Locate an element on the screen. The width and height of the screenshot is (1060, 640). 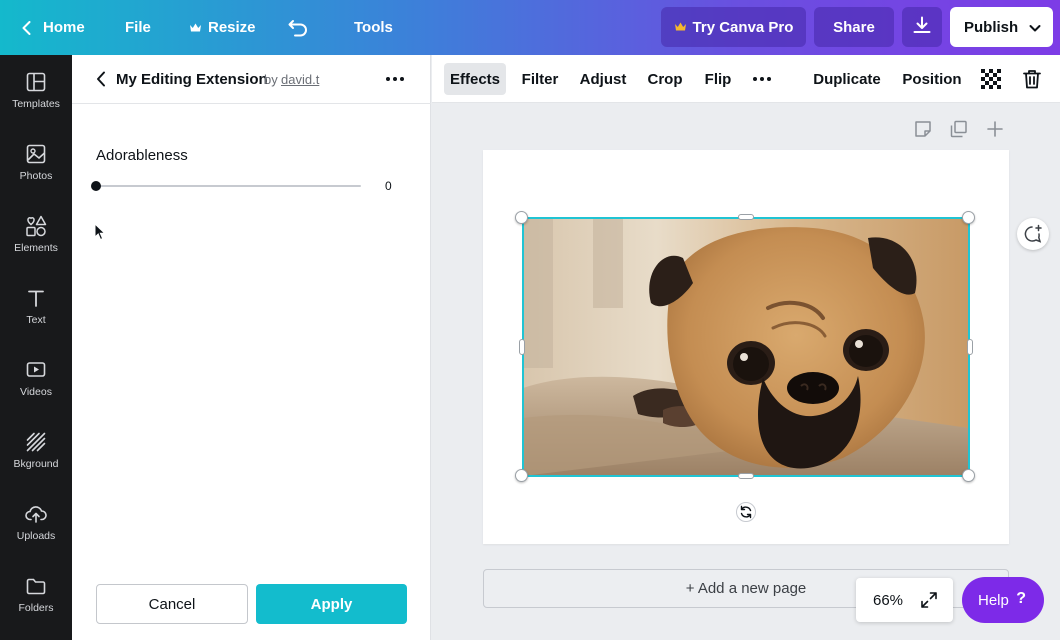
chevron-down-icon is located at coordinates (1035, 29).